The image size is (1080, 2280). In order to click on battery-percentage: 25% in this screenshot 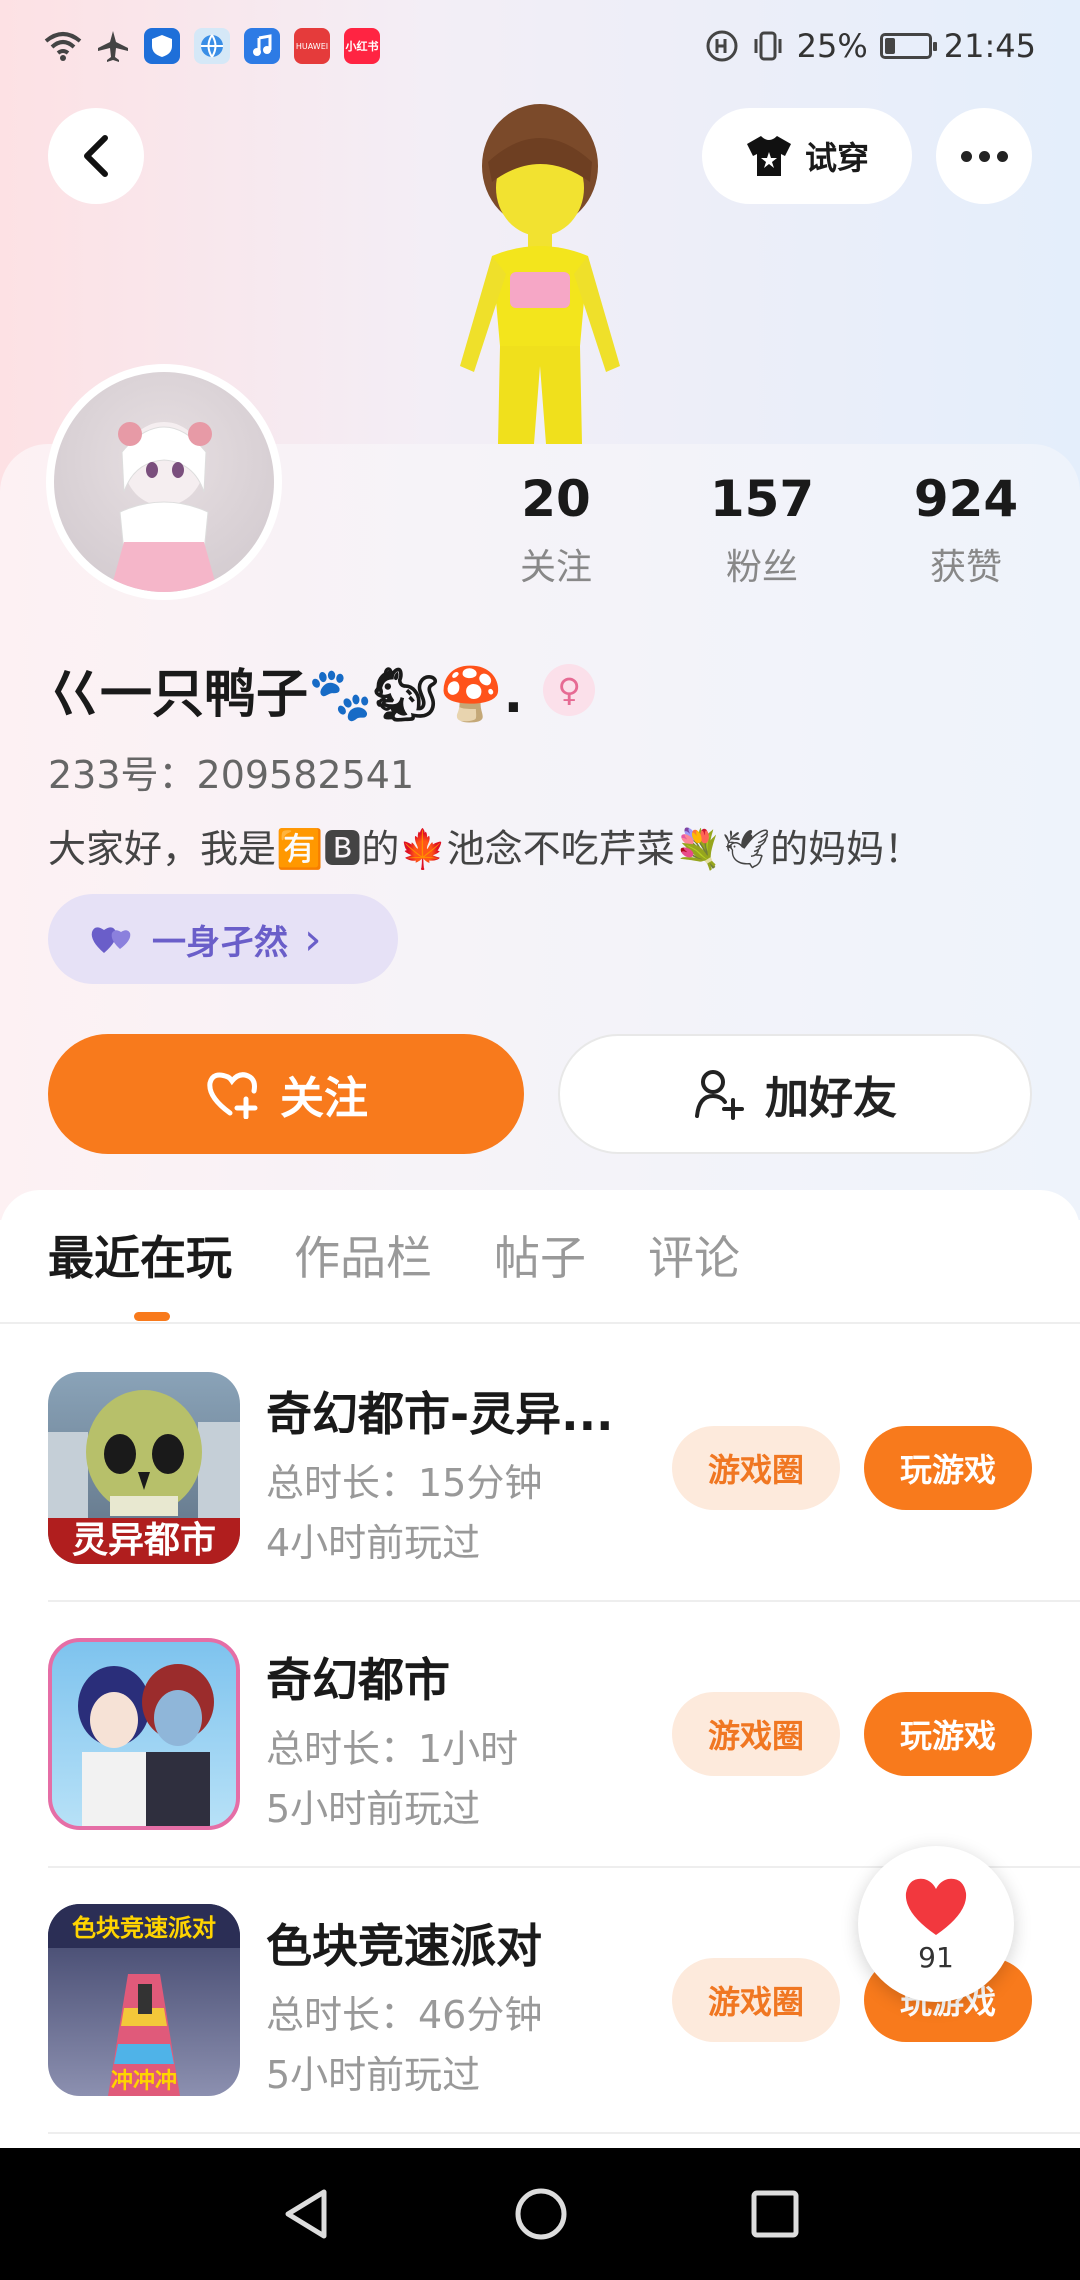, I will do `click(832, 46)`.